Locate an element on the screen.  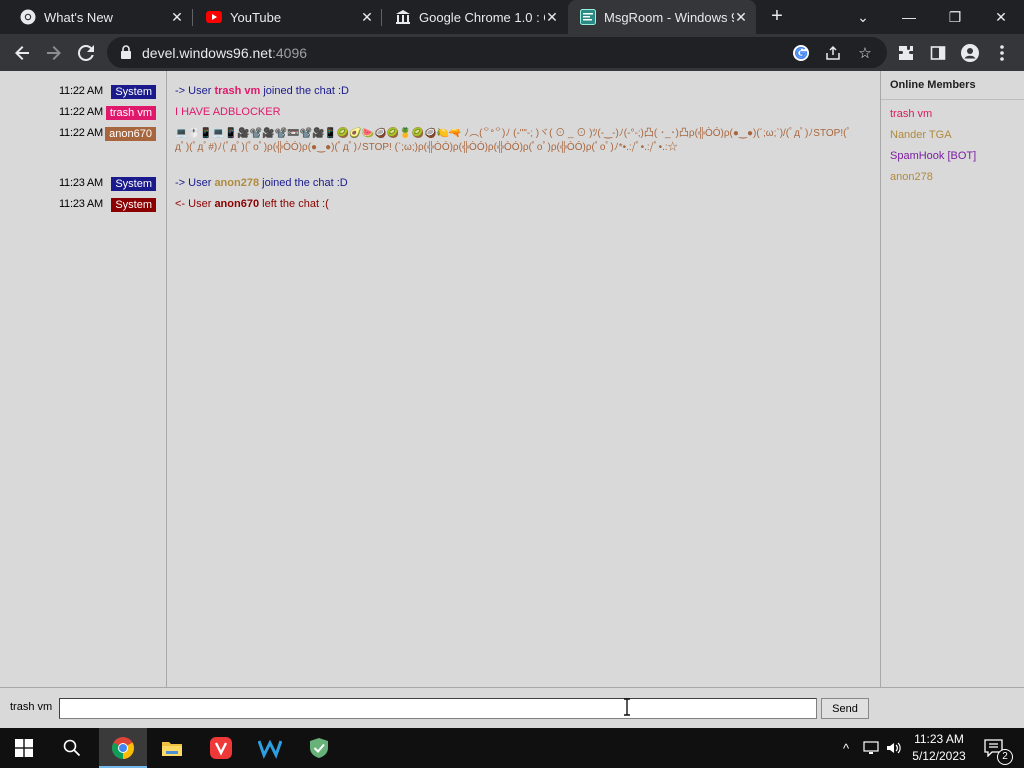
message-username: anon278 is located at coordinates (237, 183).